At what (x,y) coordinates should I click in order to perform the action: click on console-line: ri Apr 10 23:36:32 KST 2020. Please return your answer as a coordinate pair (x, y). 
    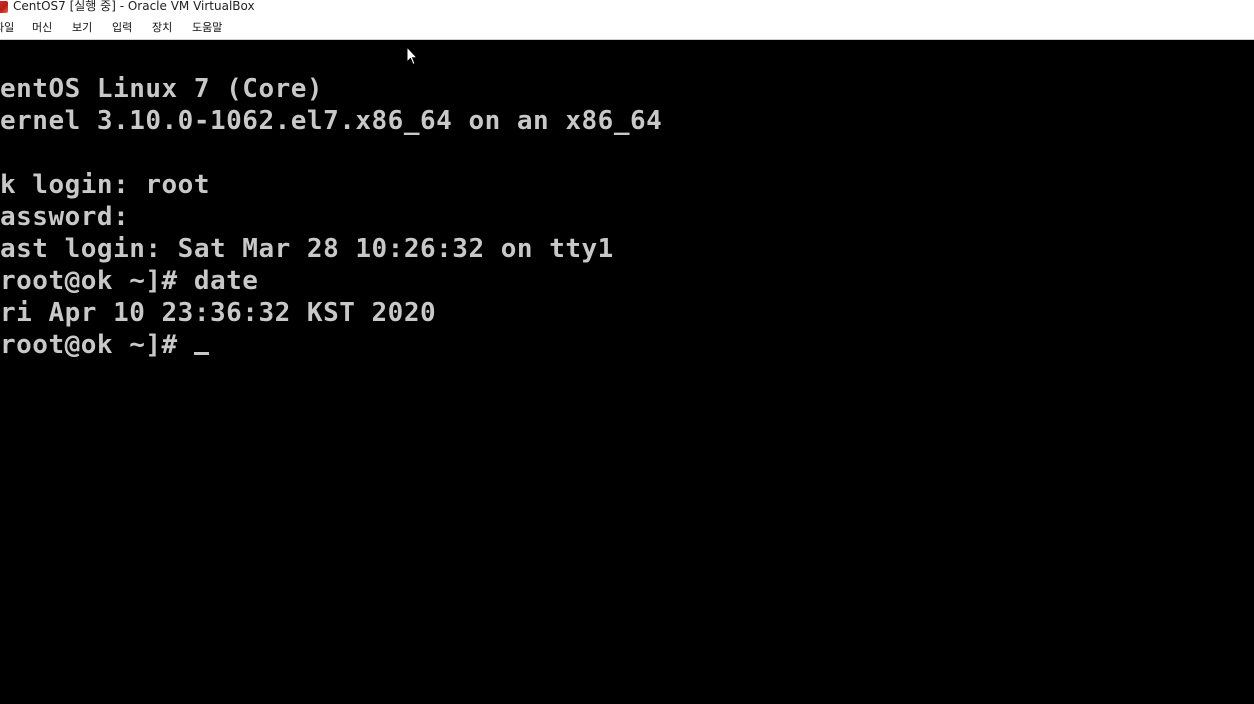
    Looking at the image, I should click on (218, 313).